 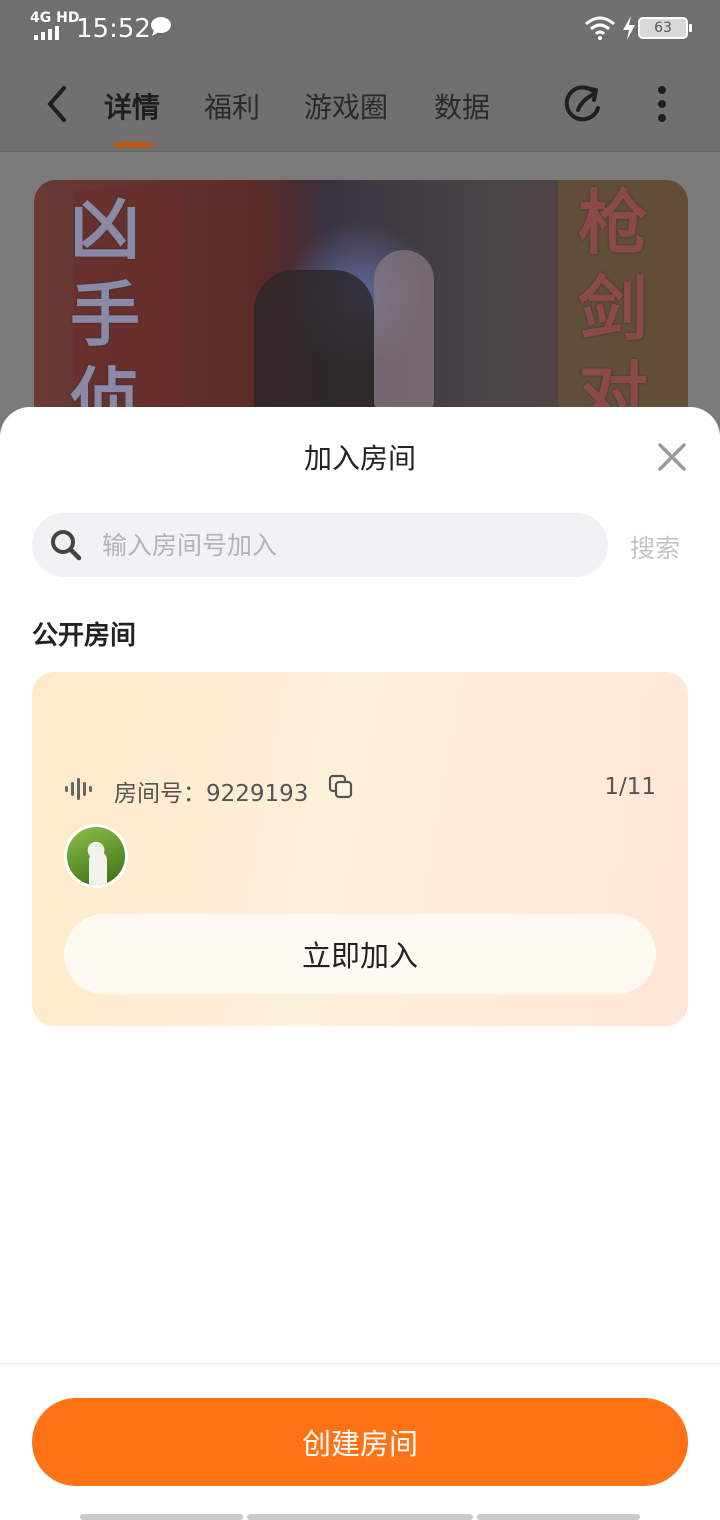 What do you see at coordinates (662, 104) in the screenshot?
I see `more-options-icon` at bounding box center [662, 104].